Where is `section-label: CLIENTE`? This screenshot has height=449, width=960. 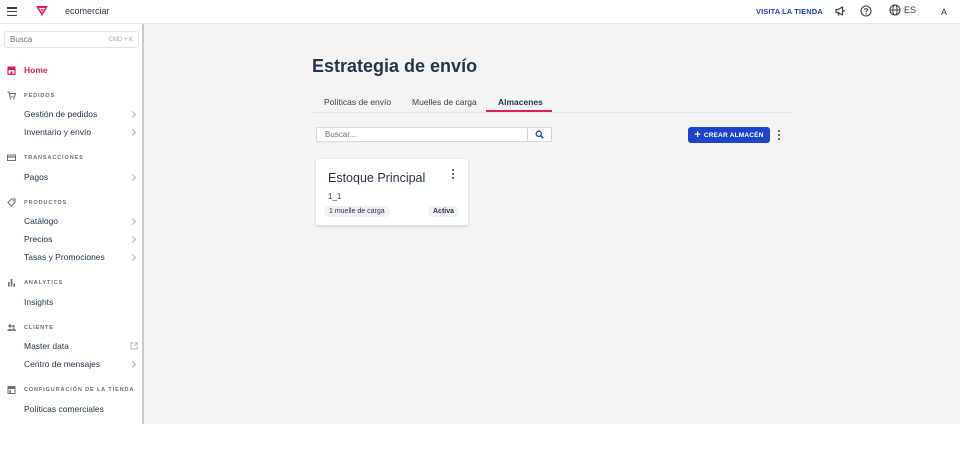 section-label: CLIENTE is located at coordinates (39, 327).